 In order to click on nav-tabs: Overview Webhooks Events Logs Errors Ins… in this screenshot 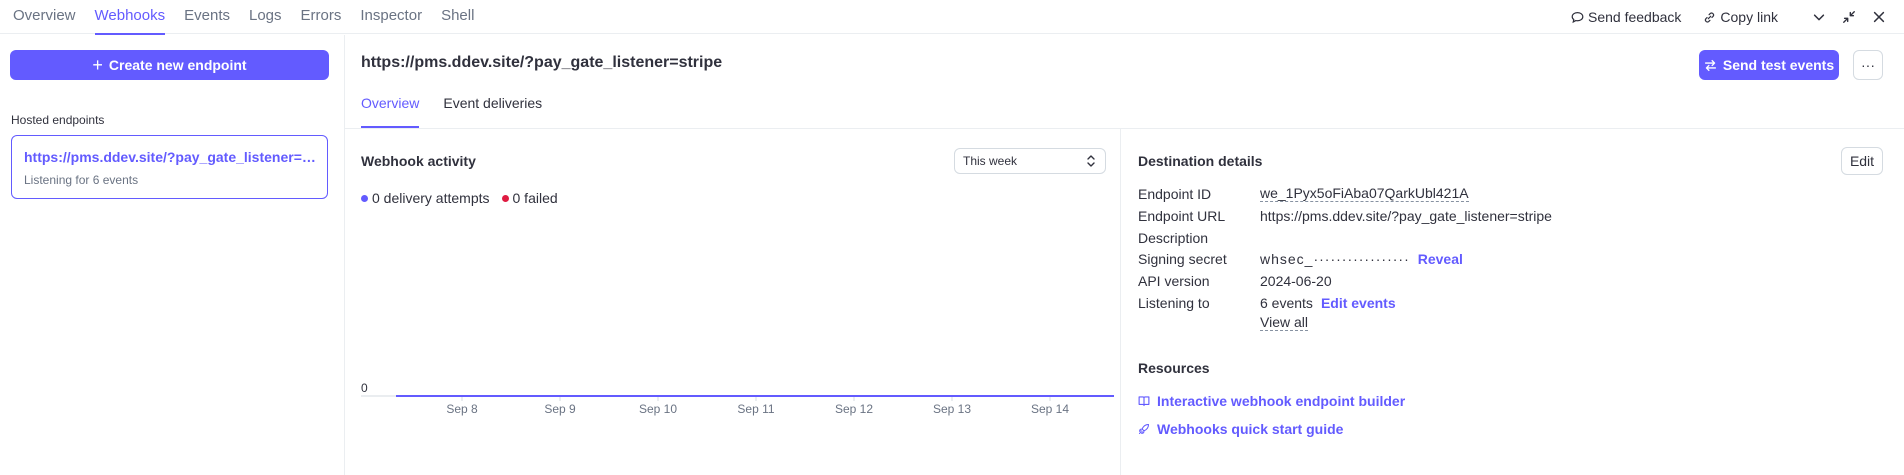, I will do `click(253, 17)`.